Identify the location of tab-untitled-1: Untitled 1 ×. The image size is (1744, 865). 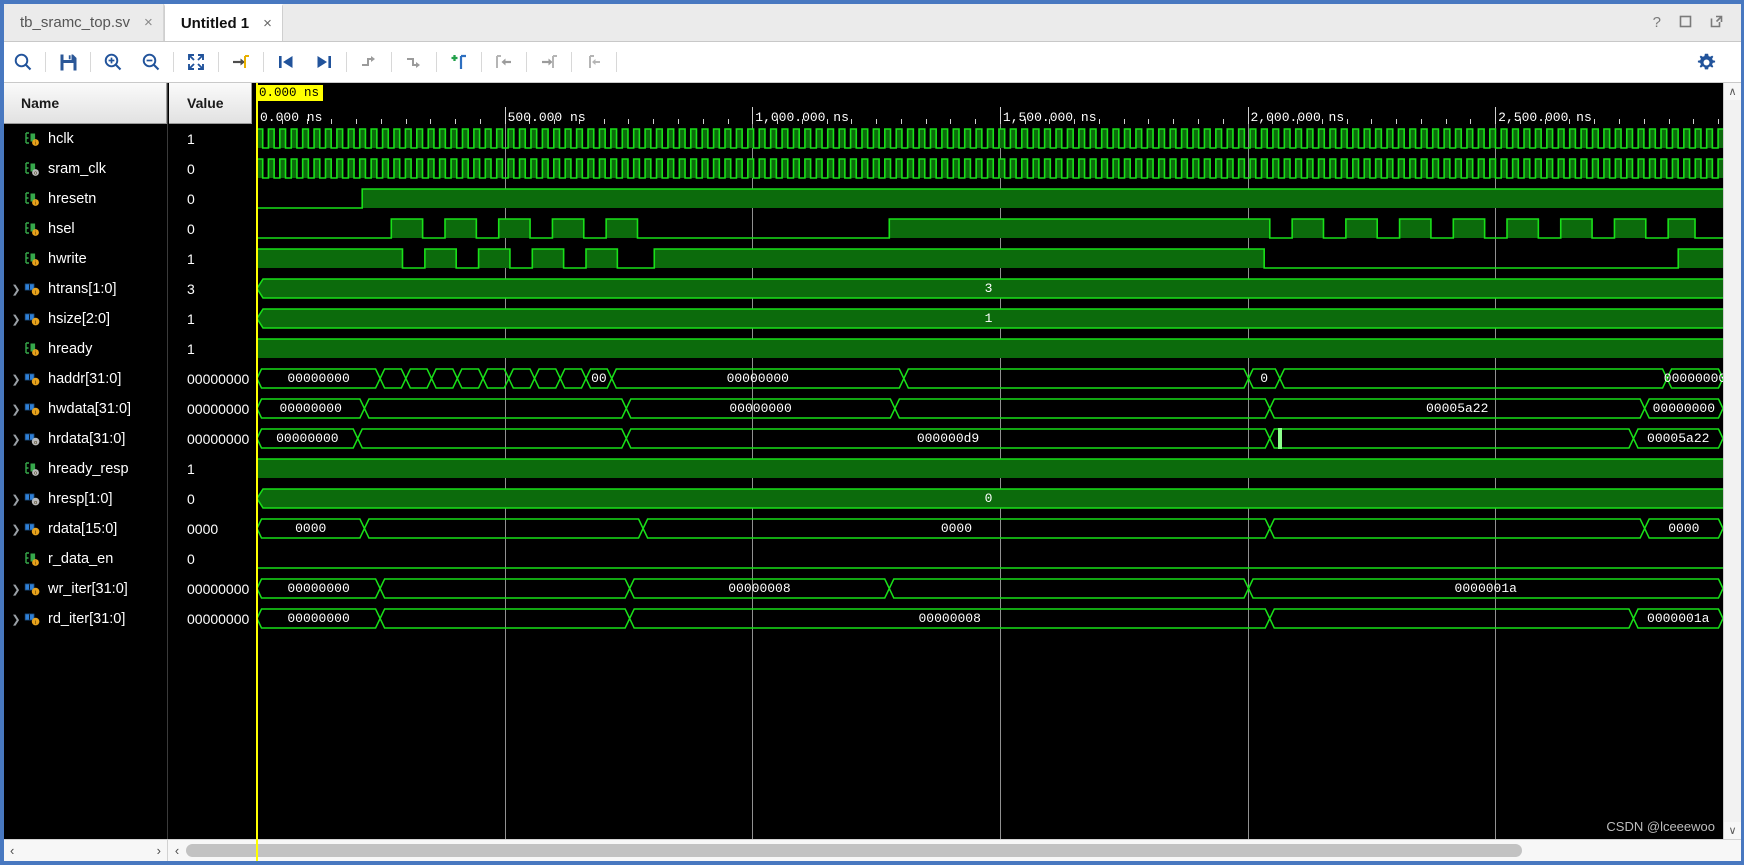
(223, 22).